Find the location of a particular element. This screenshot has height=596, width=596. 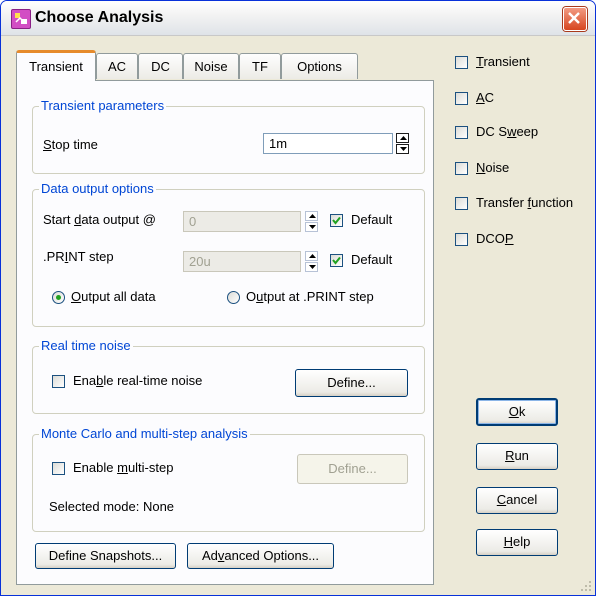

enable-real-time-noise-label: Enable real-time noise is located at coordinates (138, 380).